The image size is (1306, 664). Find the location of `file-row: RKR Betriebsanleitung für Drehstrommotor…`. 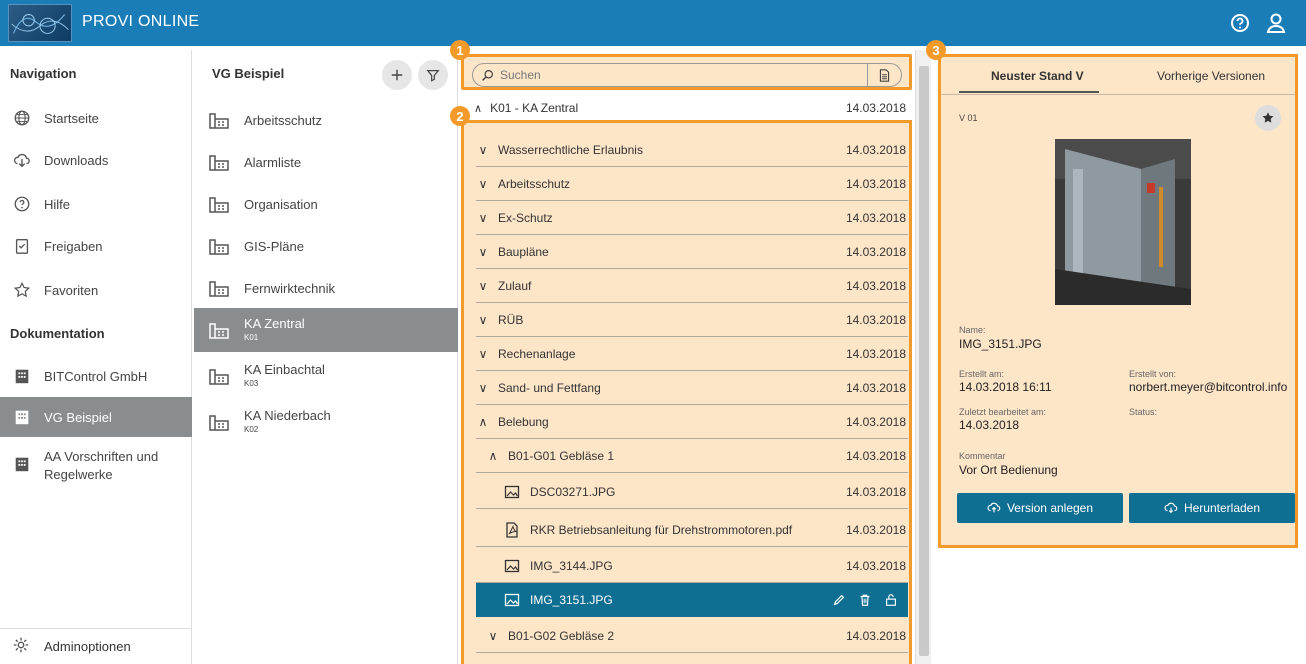

file-row: RKR Betriebsanleitung für Drehstrommotor… is located at coordinates (692, 530).